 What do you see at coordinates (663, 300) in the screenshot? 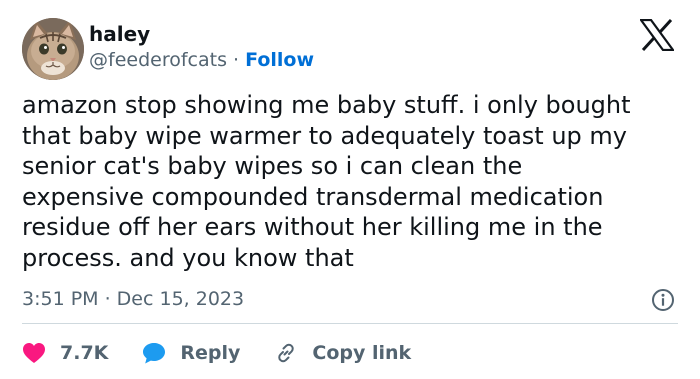
I see `info-icon` at bounding box center [663, 300].